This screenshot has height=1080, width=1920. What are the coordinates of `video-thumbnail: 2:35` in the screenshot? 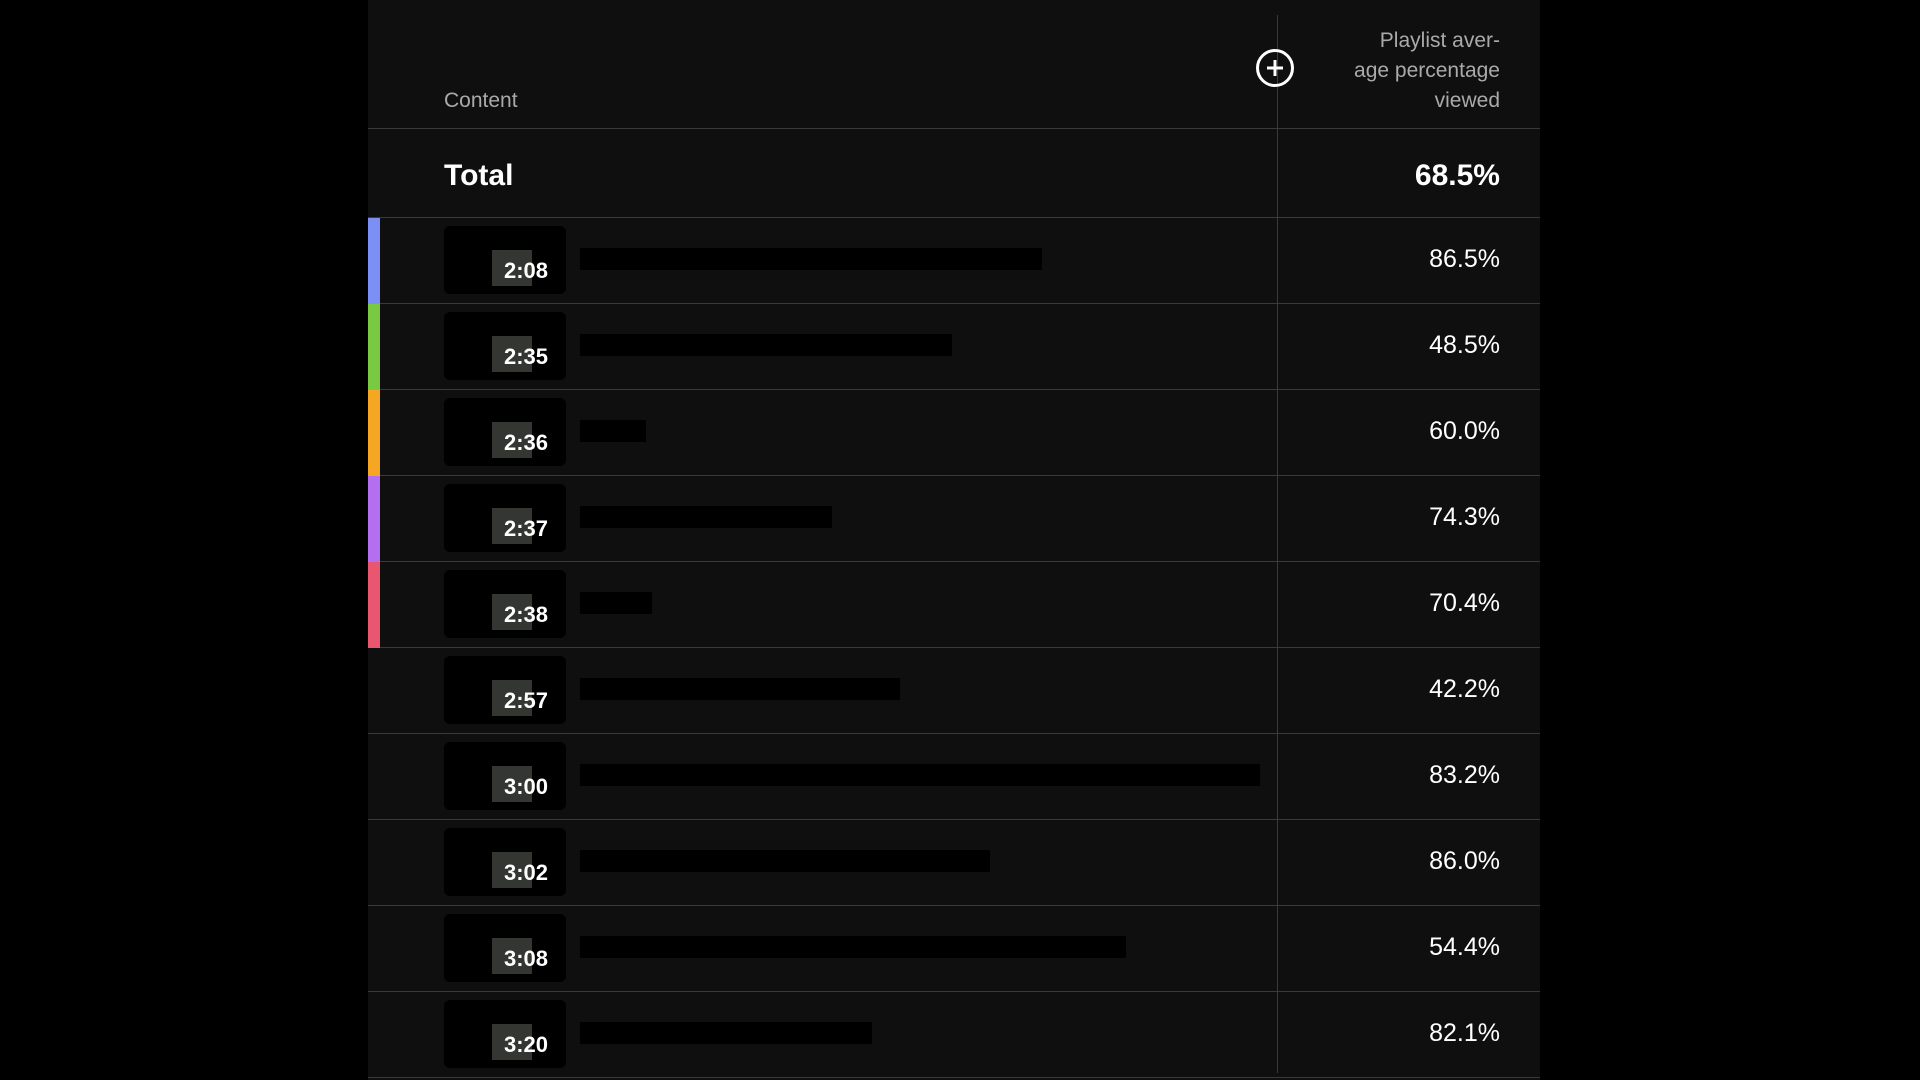 It's located at (505, 346).